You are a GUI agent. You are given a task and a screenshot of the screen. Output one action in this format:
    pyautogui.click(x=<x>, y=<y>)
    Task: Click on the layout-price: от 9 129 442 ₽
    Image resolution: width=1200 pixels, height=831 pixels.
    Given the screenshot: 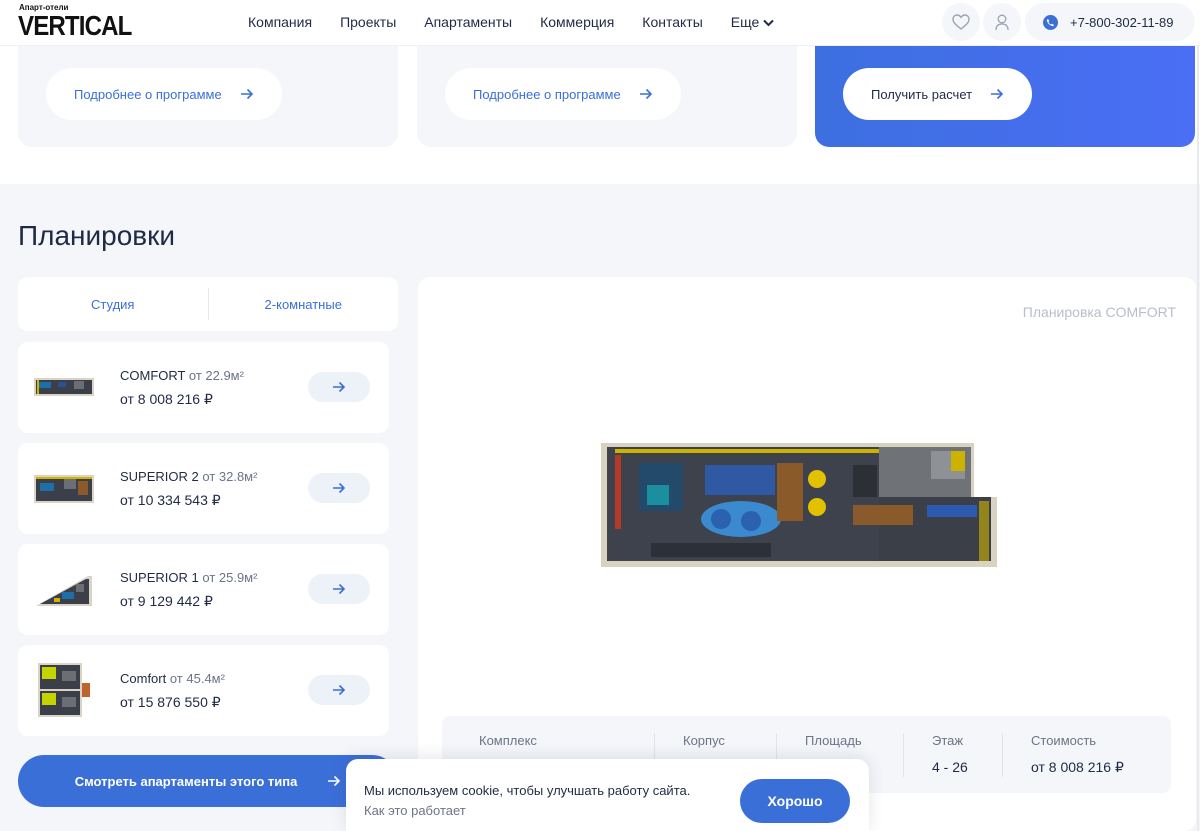 What is the action you would take?
    pyautogui.click(x=166, y=601)
    